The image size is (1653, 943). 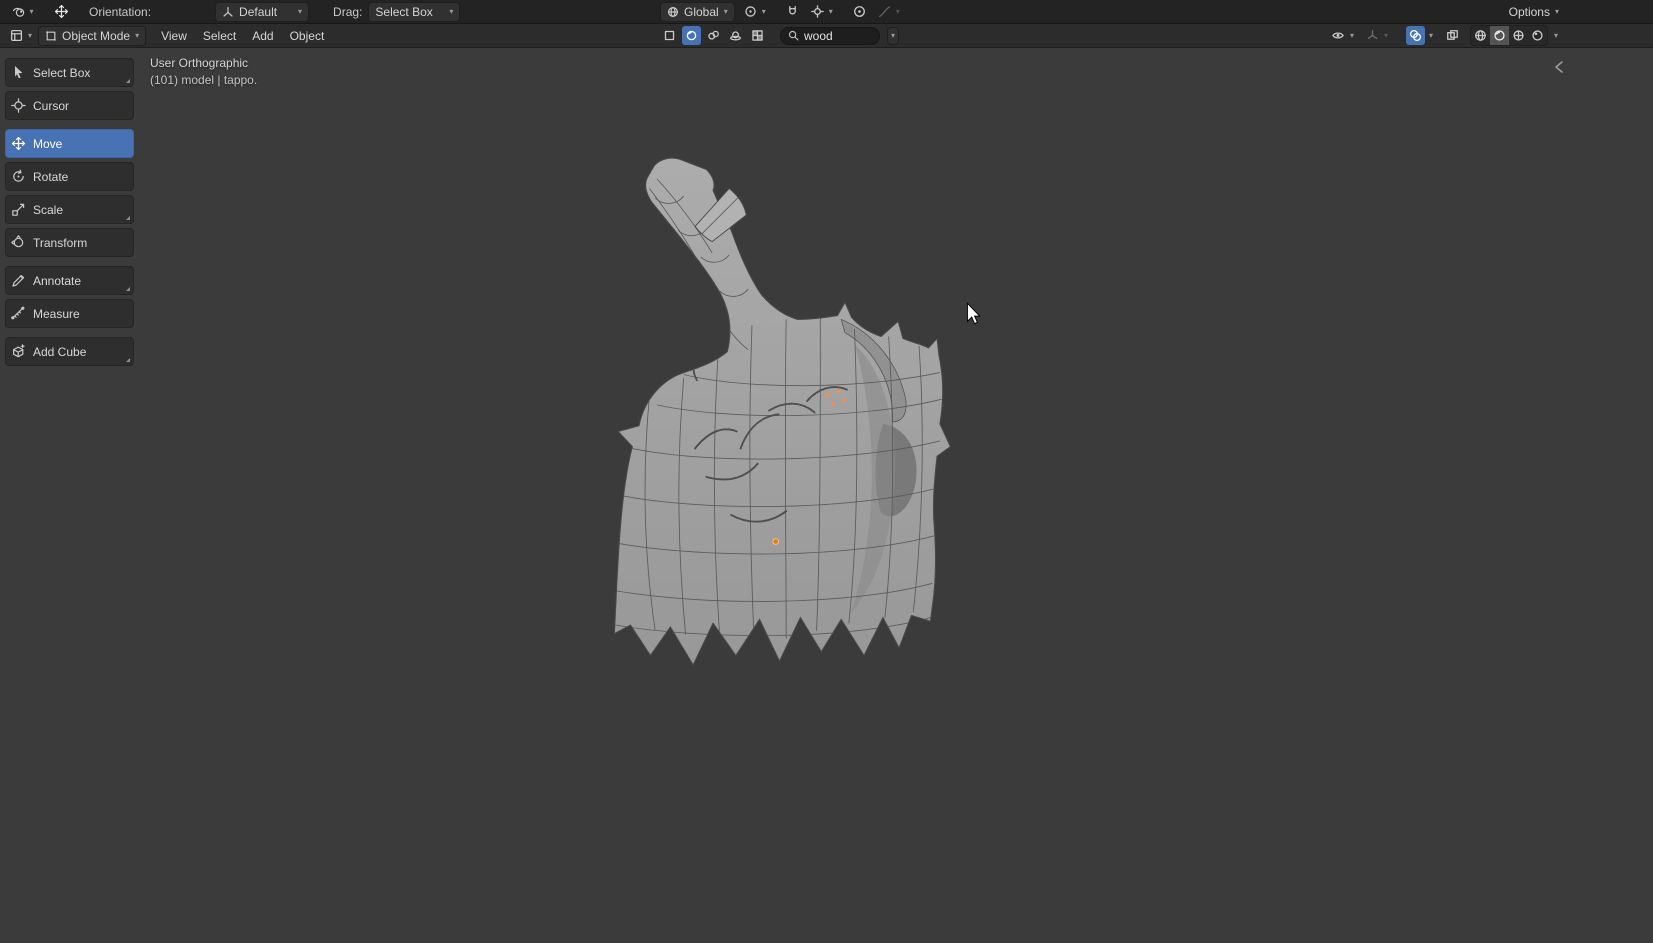 I want to click on tool-annotate: Annotate, so click(x=69, y=280).